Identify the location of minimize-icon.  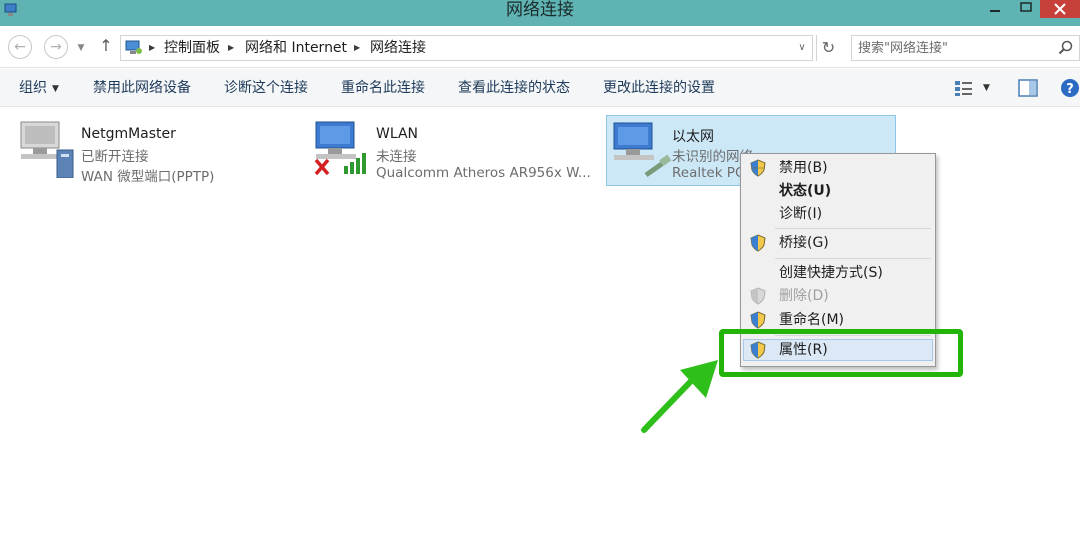
(995, 11).